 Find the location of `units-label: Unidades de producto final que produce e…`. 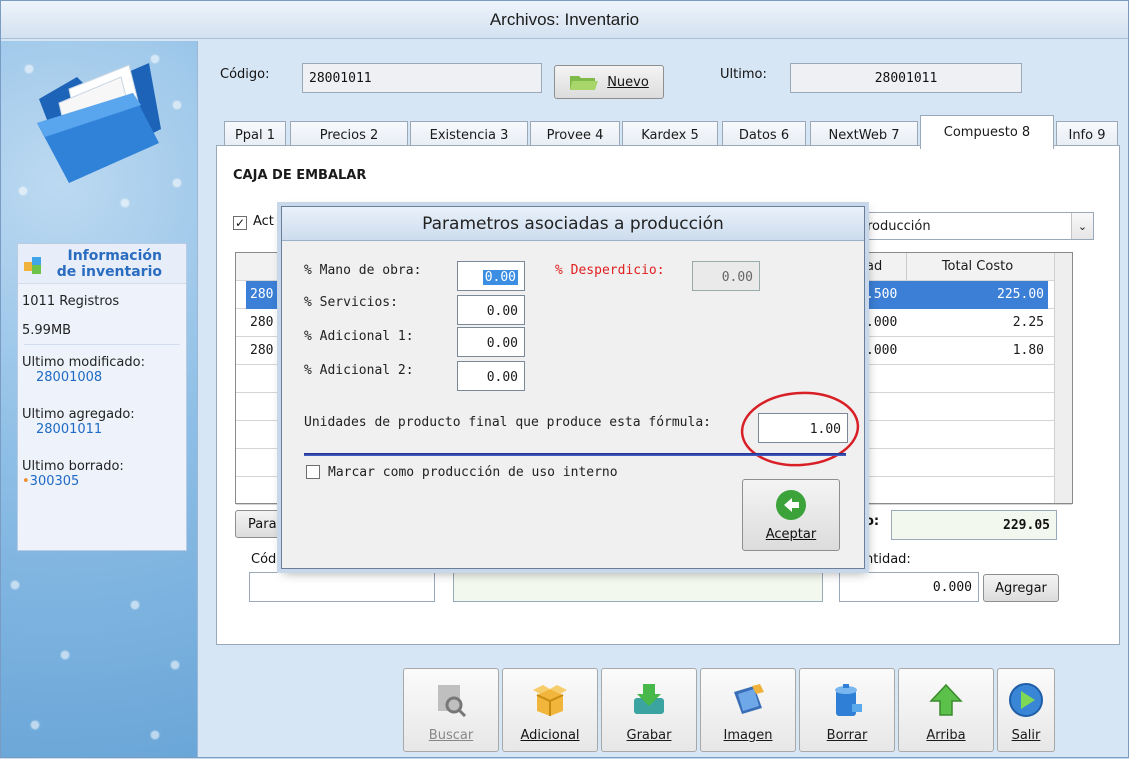

units-label: Unidades de producto final que produce e… is located at coordinates (507, 422).